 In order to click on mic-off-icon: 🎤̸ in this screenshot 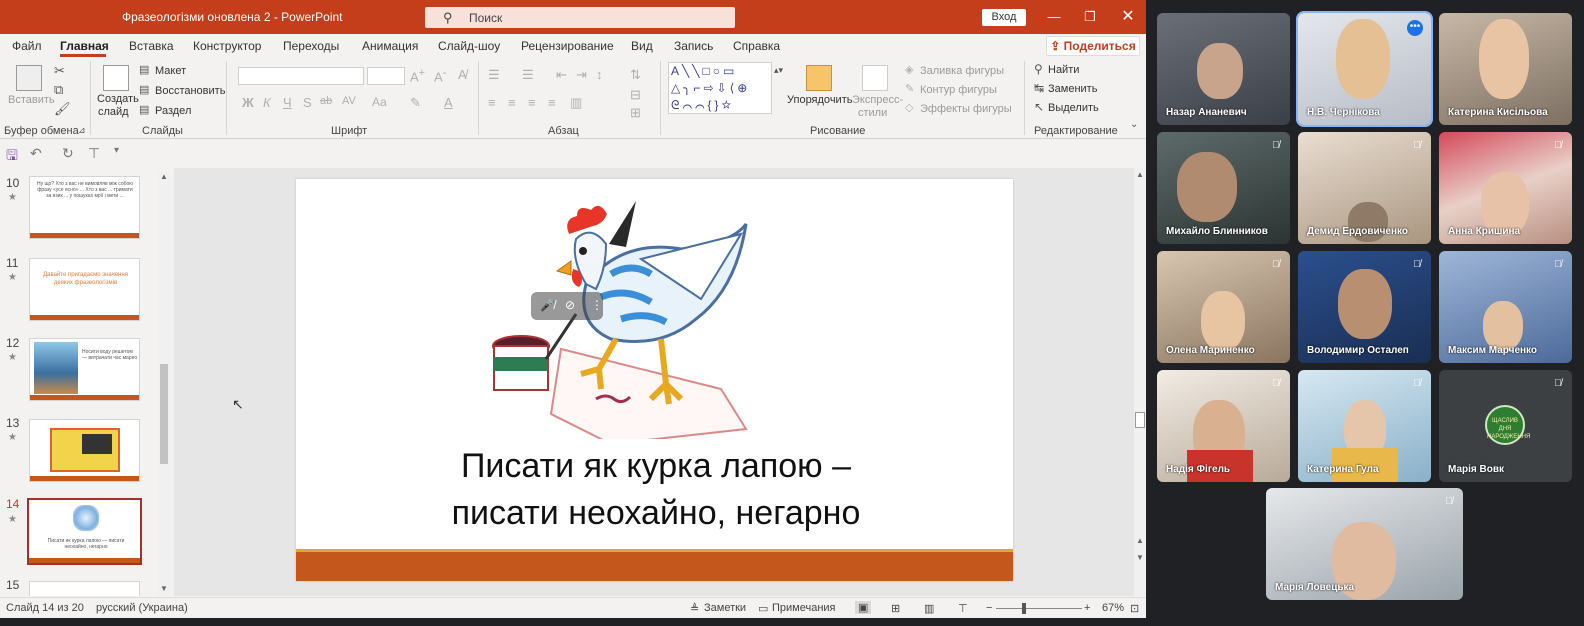, I will do `click(547, 305)`.